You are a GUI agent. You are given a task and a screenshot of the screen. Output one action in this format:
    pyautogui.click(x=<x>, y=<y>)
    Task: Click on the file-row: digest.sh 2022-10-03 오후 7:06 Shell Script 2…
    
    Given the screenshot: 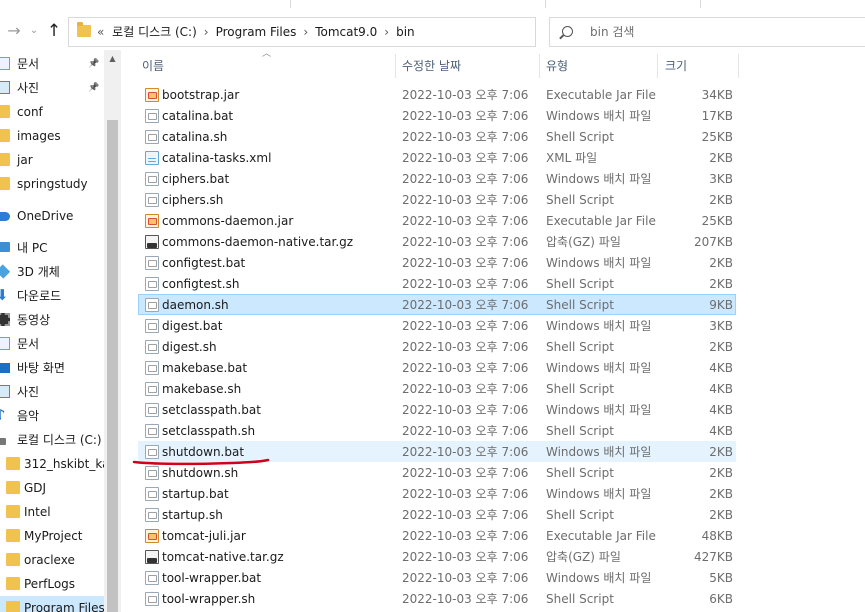 What is the action you would take?
    pyautogui.click(x=437, y=346)
    